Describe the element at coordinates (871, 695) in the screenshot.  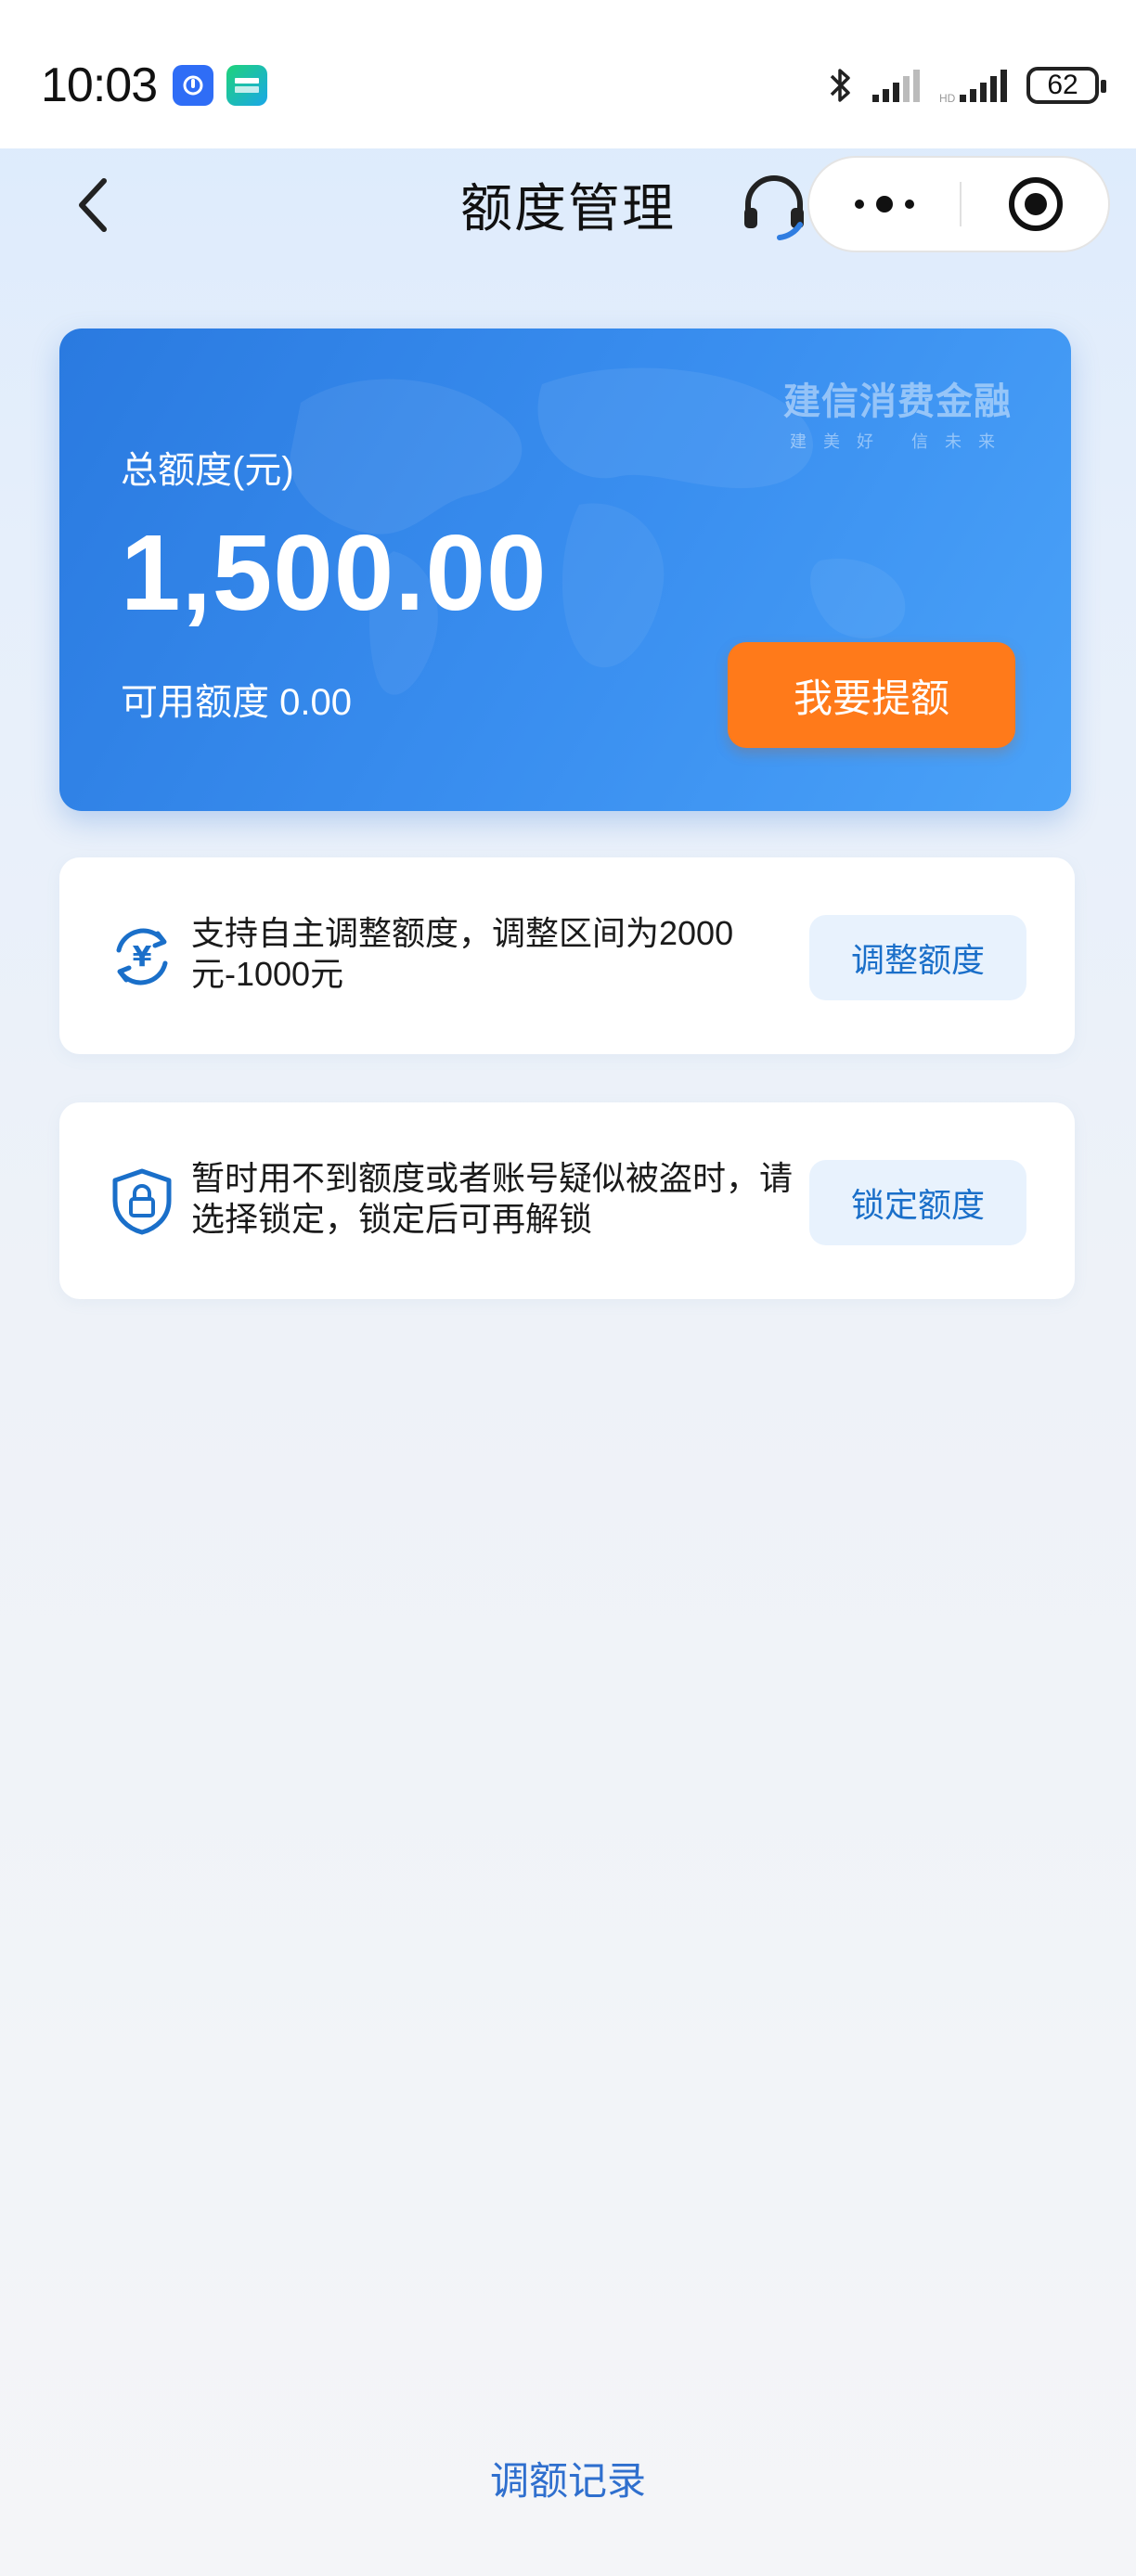
I see `raise-limit-button: 我要提额` at that location.